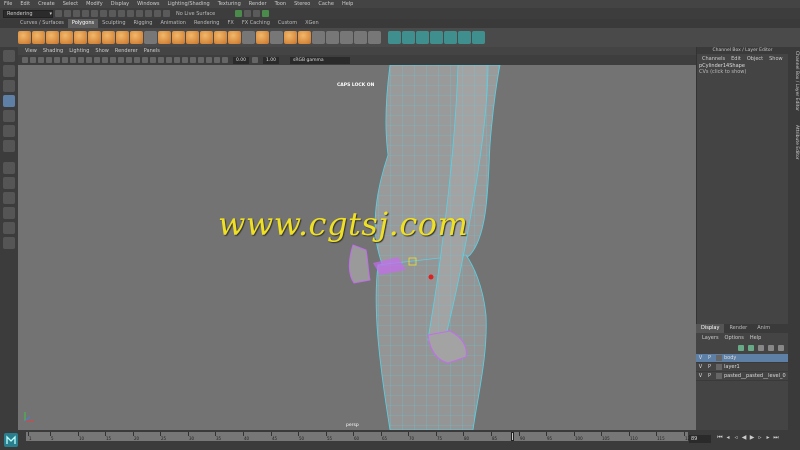 This screenshot has width=800, height=450. Describe the element at coordinates (738, 328) in the screenshot. I see `tab-render: Render` at that location.